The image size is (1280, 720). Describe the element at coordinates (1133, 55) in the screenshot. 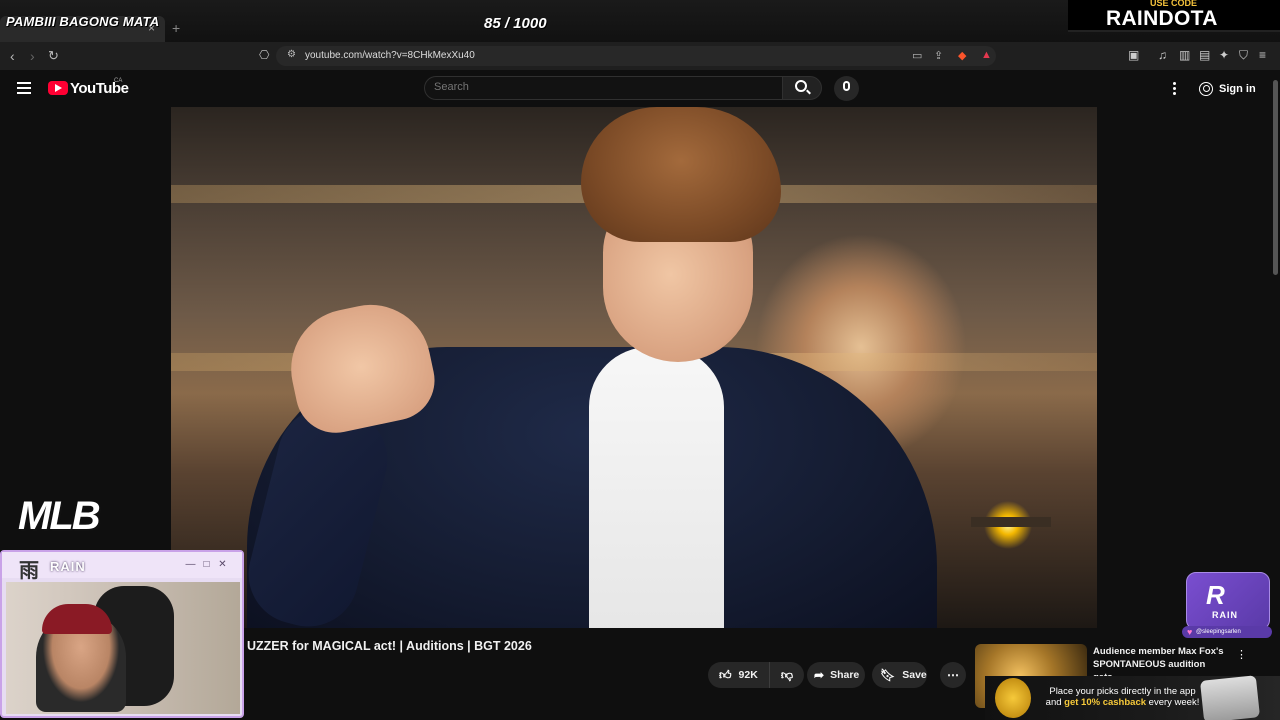

I see `tab-search-icon: ▣` at that location.